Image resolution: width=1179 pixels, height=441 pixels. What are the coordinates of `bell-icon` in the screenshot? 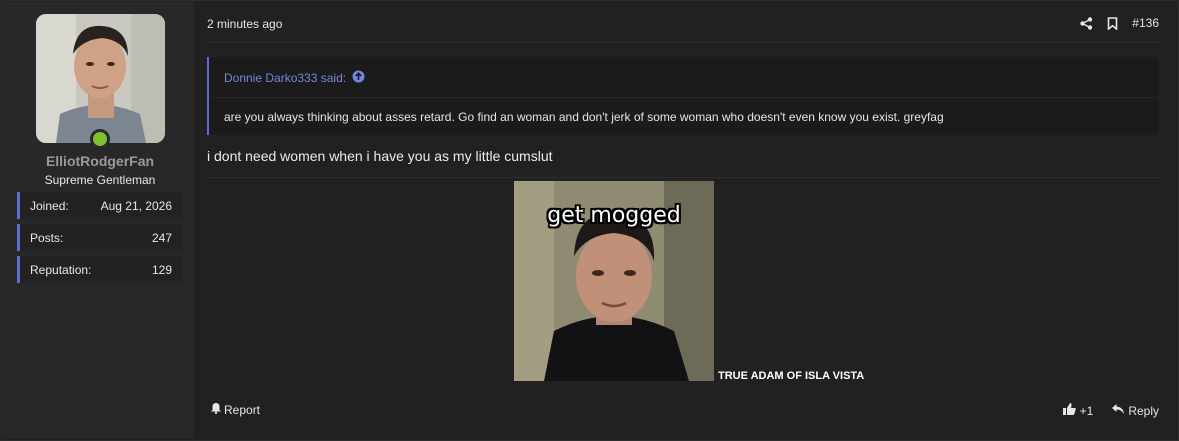 It's located at (216, 409).